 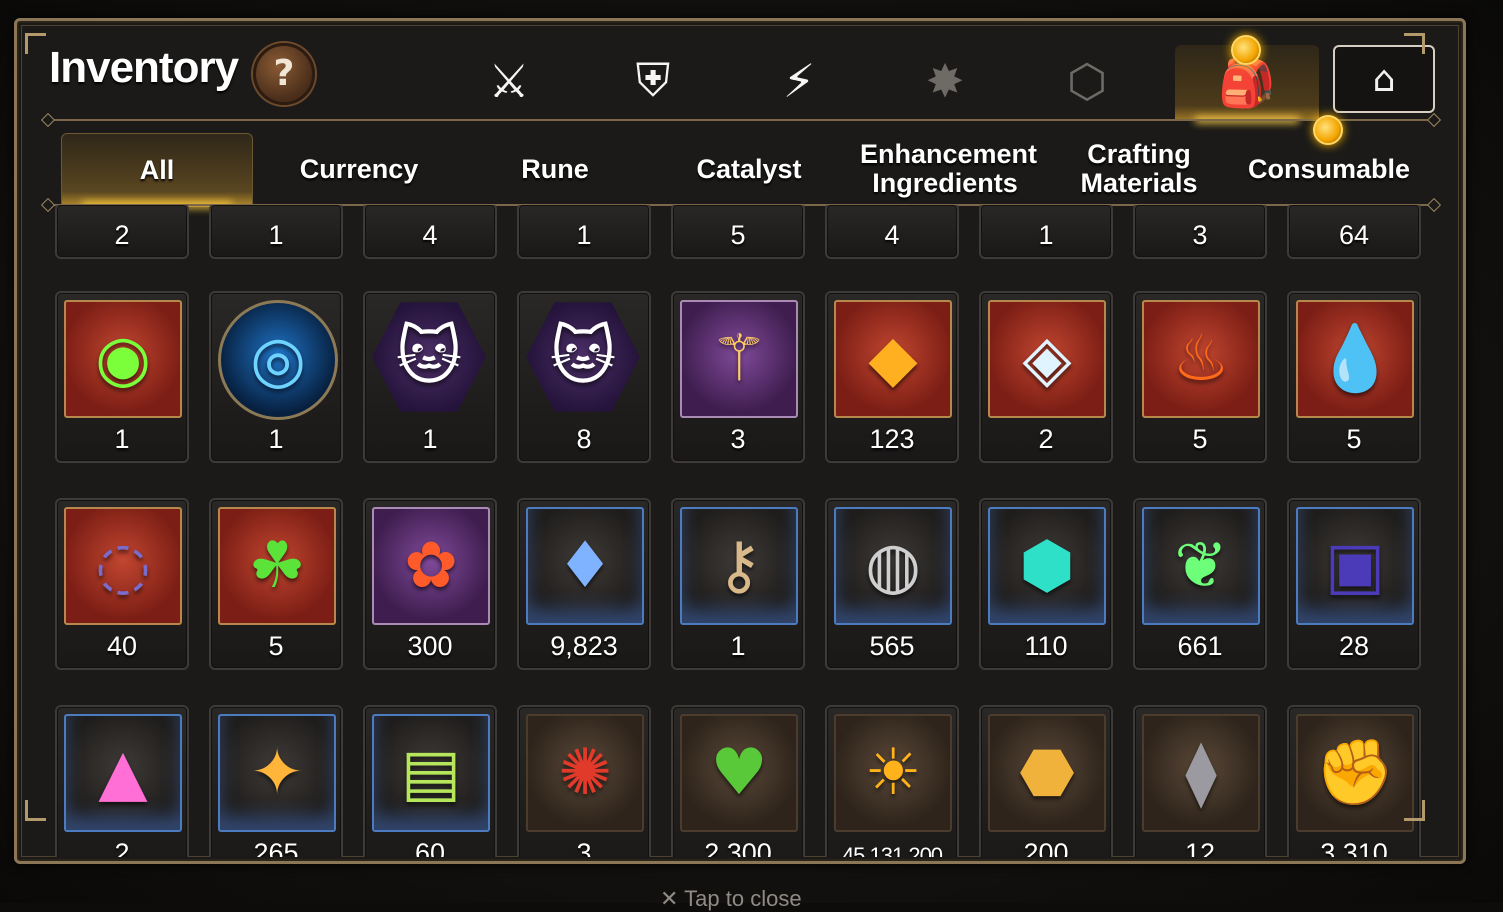 What do you see at coordinates (1046, 584) in the screenshot?
I see `inventory-slot: ⬢ 110` at bounding box center [1046, 584].